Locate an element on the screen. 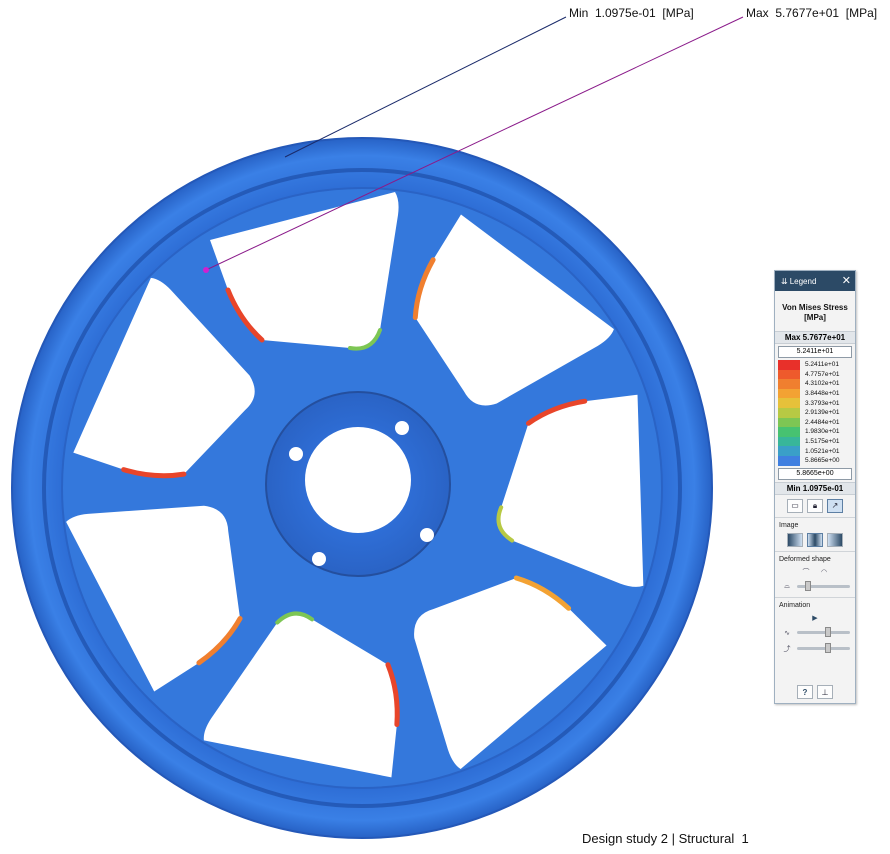 This screenshot has height=854, width=890. legend-scale-row: 5.8665e+00 is located at coordinates (815, 460).